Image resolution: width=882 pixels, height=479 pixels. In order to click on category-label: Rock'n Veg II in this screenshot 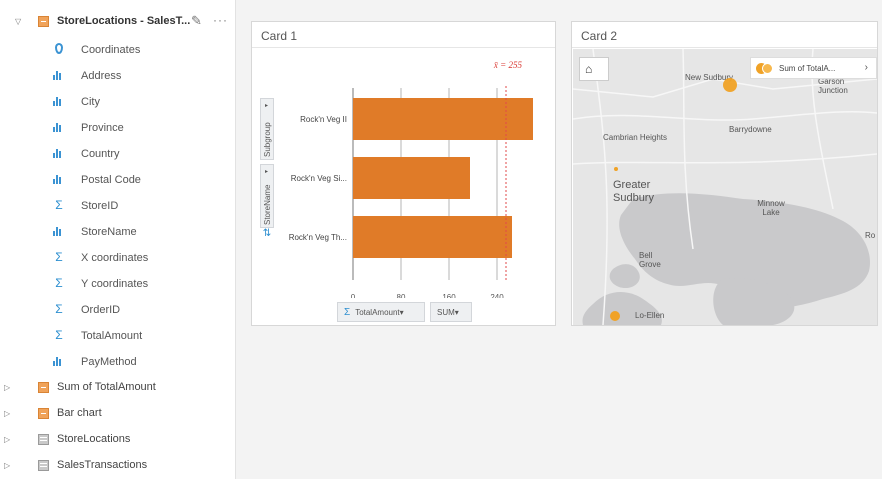, I will do `click(323, 119)`.